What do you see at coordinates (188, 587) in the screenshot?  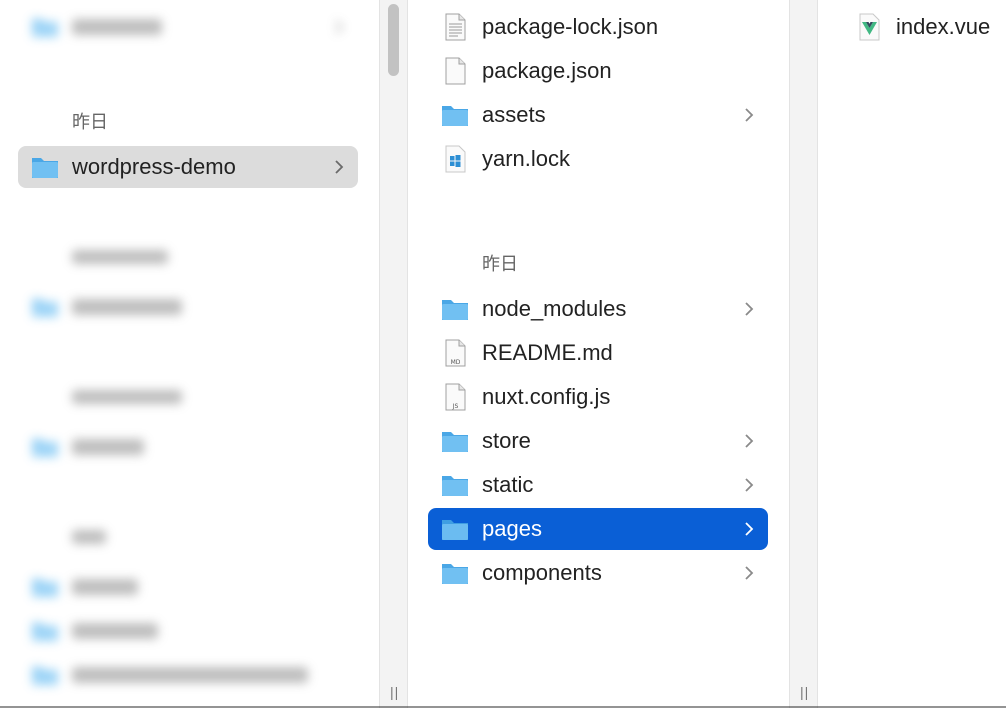 I see `list-item-webgl` at bounding box center [188, 587].